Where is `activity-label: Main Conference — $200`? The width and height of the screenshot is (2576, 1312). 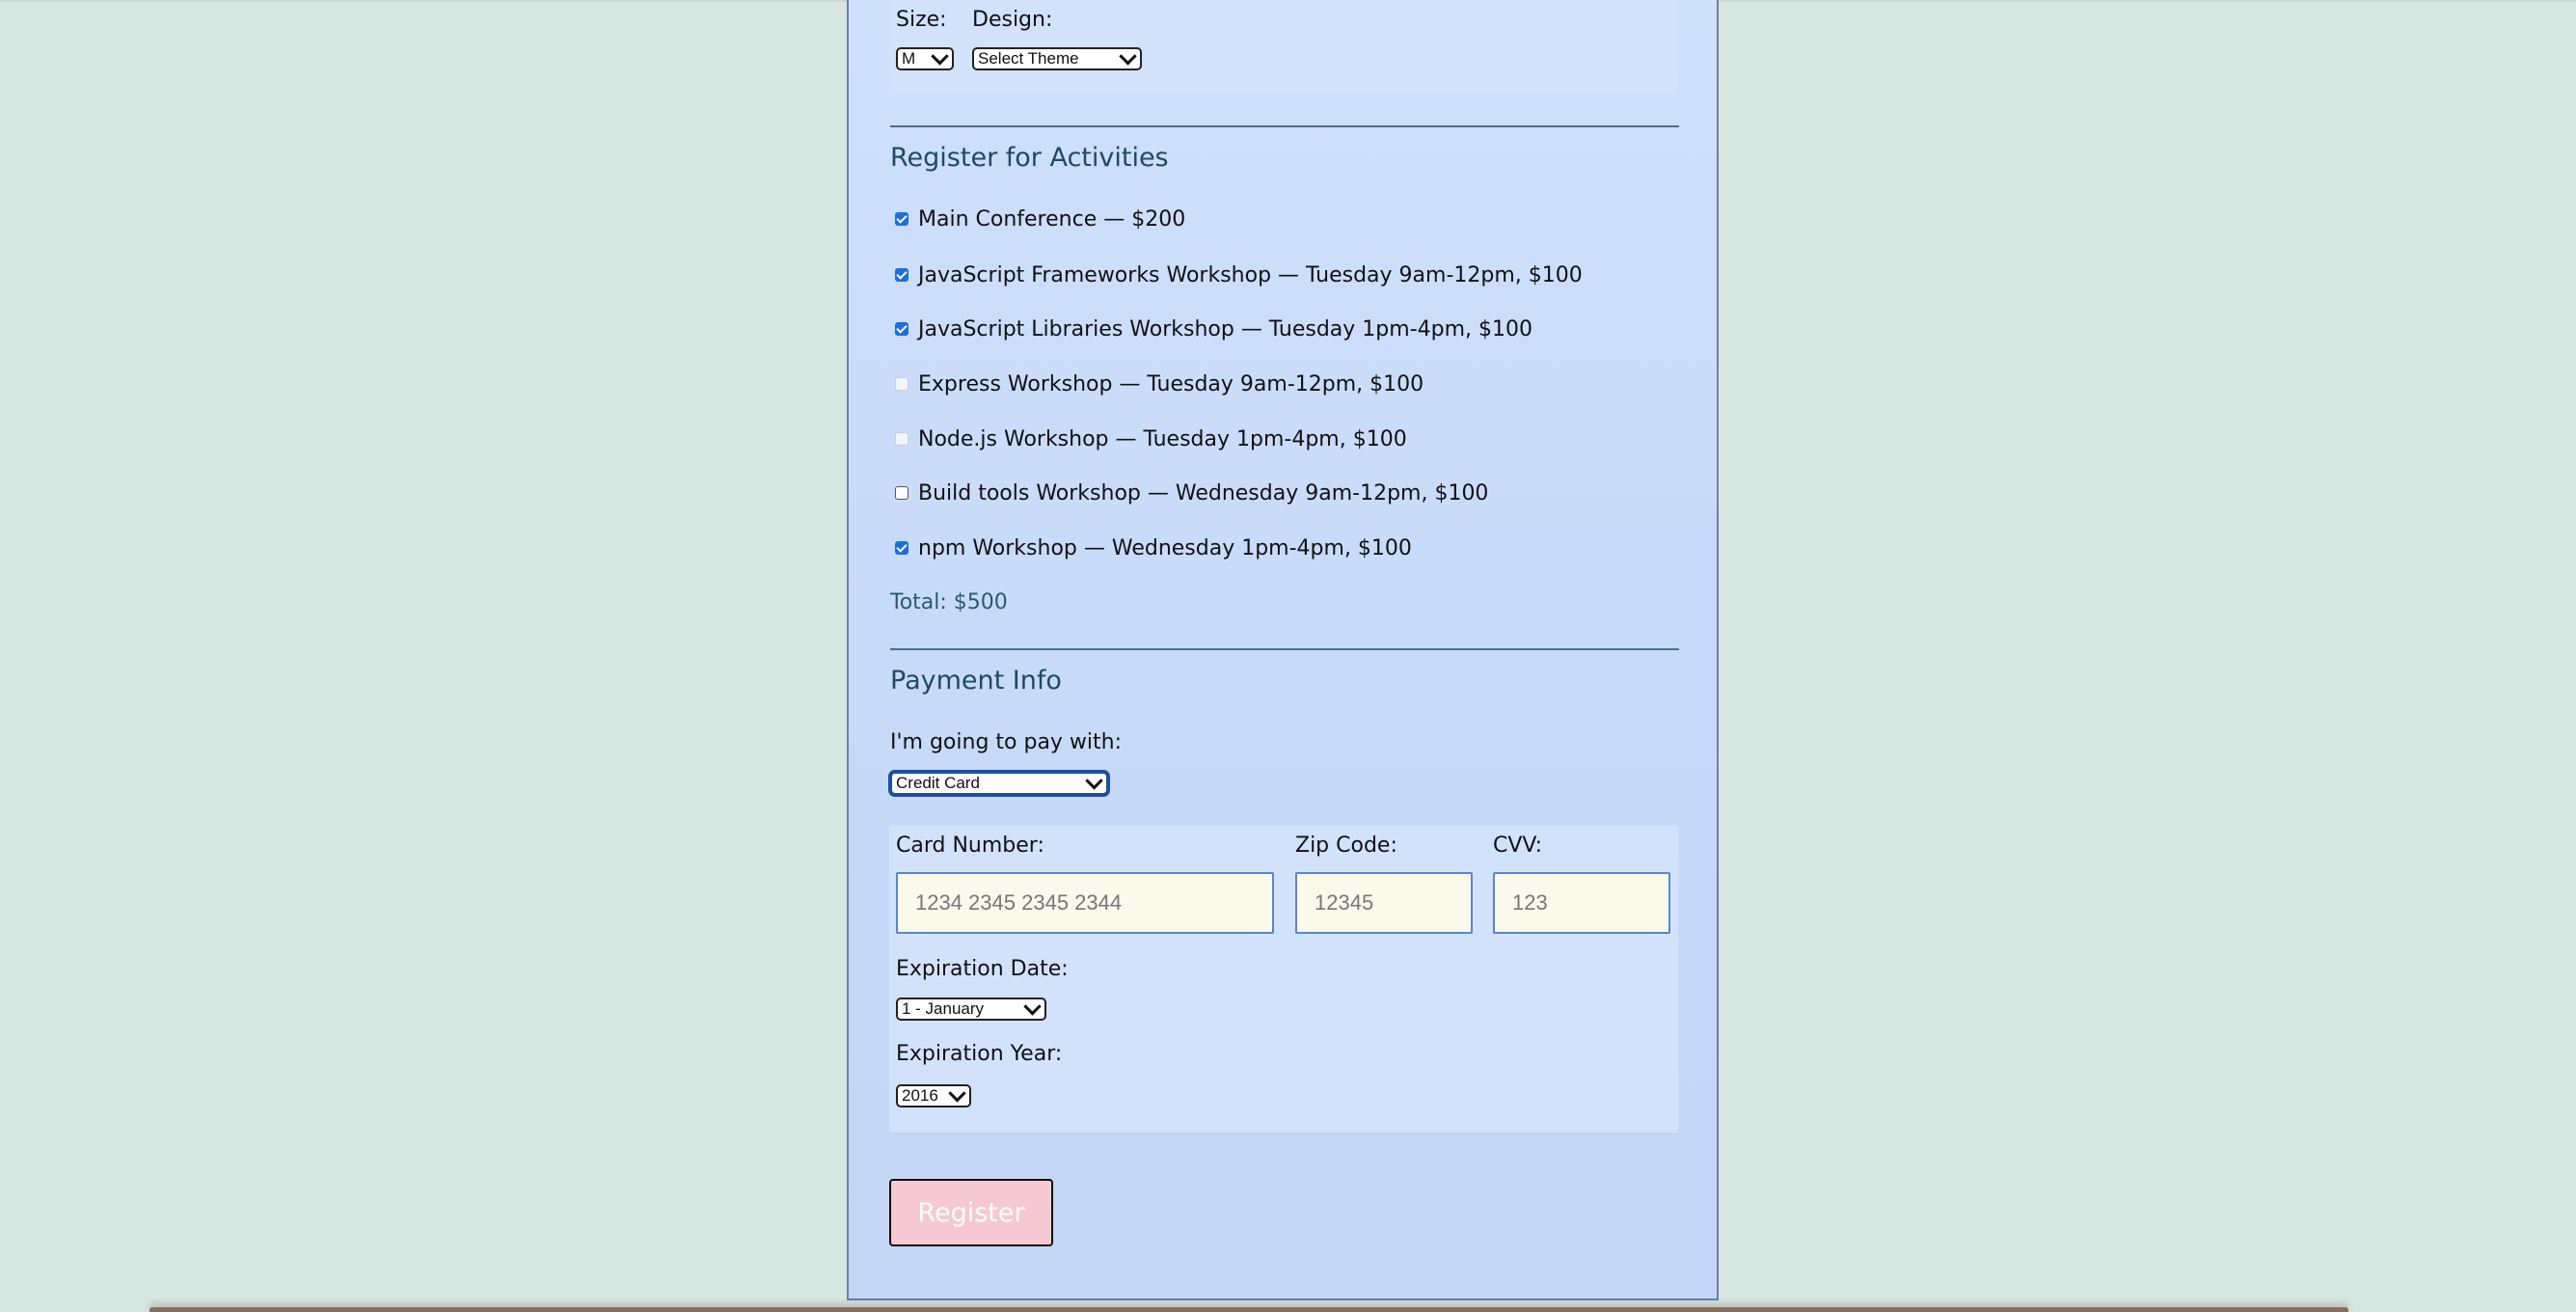
activity-label: Main Conference — $200 is located at coordinates (1052, 219).